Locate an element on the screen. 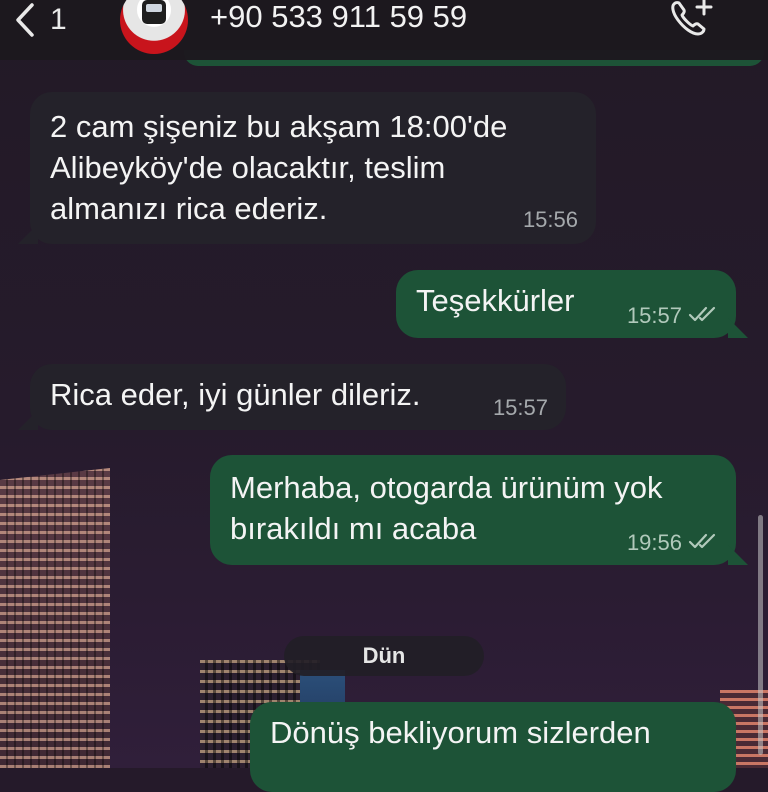 This screenshot has height=792, width=768. call-button is located at coordinates (692, 20).